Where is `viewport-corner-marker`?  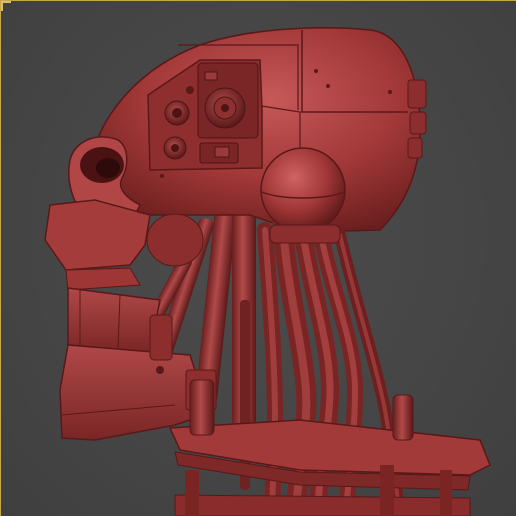 viewport-corner-marker is located at coordinates (6, 6).